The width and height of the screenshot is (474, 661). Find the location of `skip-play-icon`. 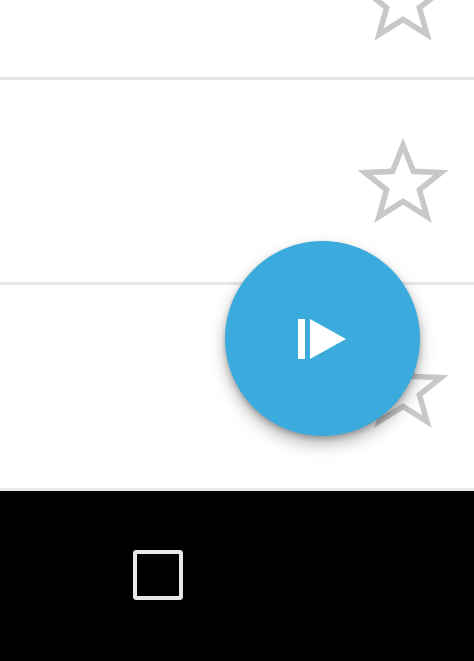

skip-play-icon is located at coordinates (321, 338).